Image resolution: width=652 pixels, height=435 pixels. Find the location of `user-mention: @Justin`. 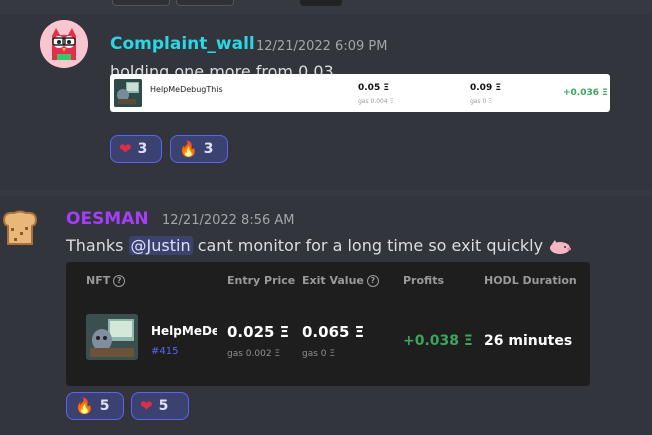

user-mention: @Justin is located at coordinates (160, 245).